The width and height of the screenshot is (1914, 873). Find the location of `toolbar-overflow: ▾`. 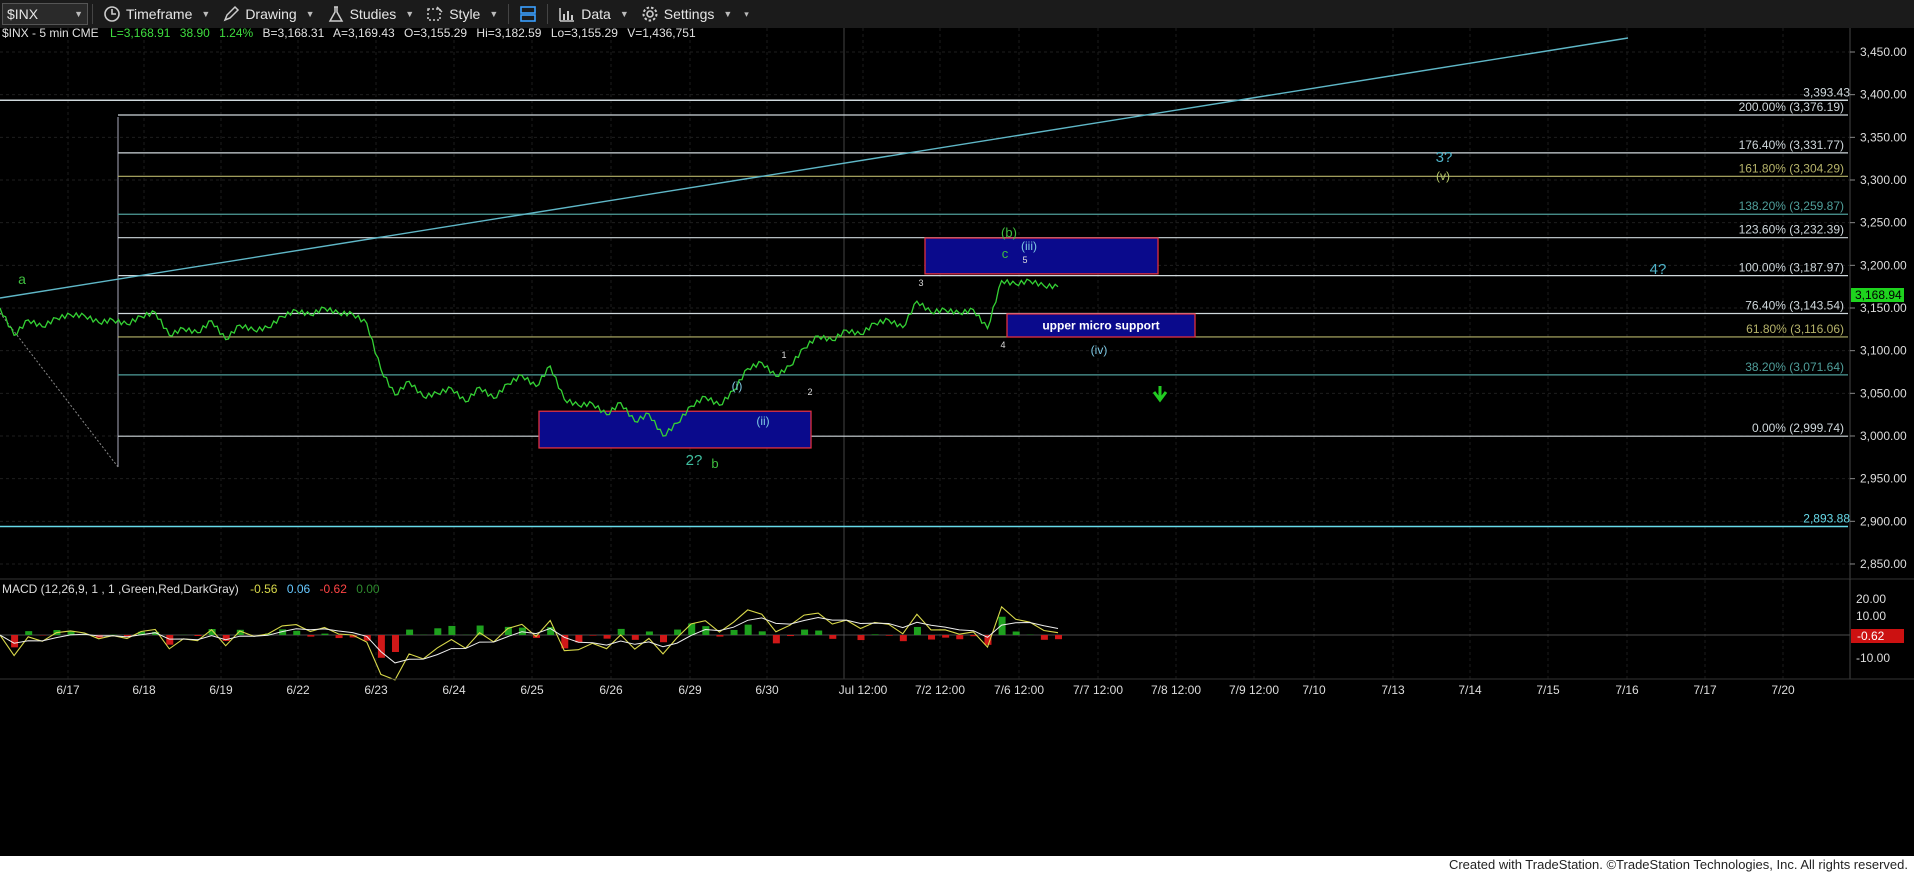

toolbar-overflow: ▾ is located at coordinates (746, 14).